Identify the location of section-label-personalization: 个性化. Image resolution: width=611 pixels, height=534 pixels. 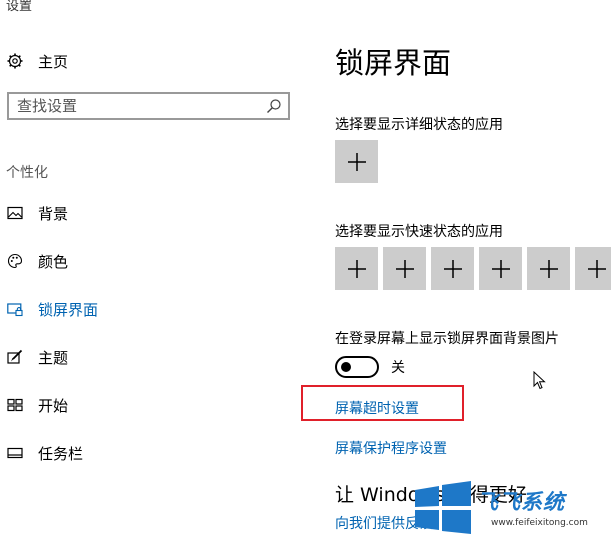
(27, 173).